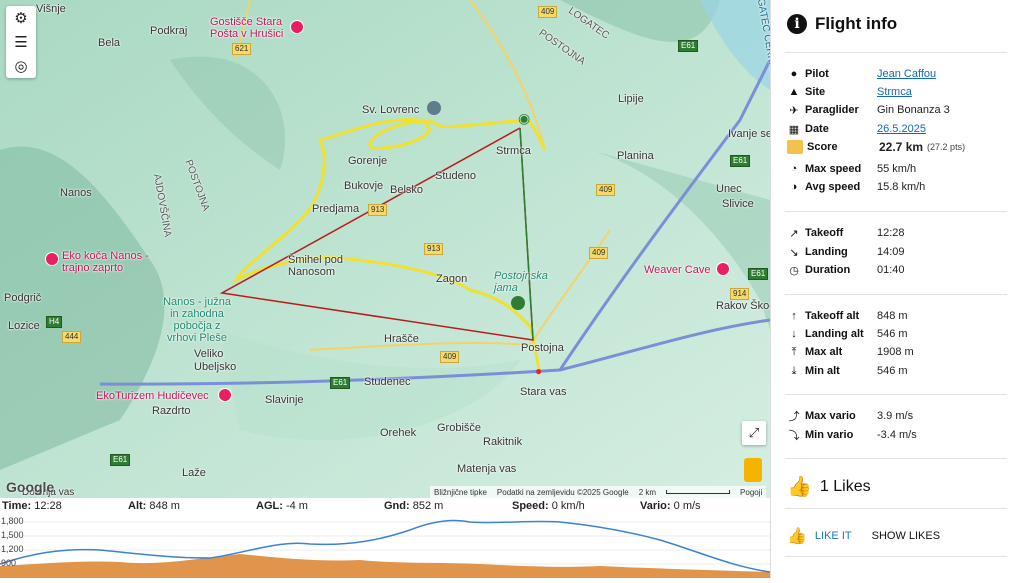 This screenshot has height=583, width=1024. I want to click on locate-icon: ◎, so click(21, 66).